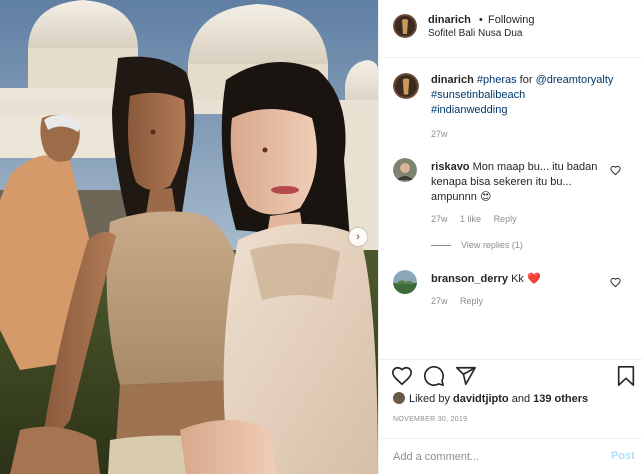 This screenshot has height=474, width=642. What do you see at coordinates (511, 20) in the screenshot?
I see `following-button: Following` at bounding box center [511, 20].